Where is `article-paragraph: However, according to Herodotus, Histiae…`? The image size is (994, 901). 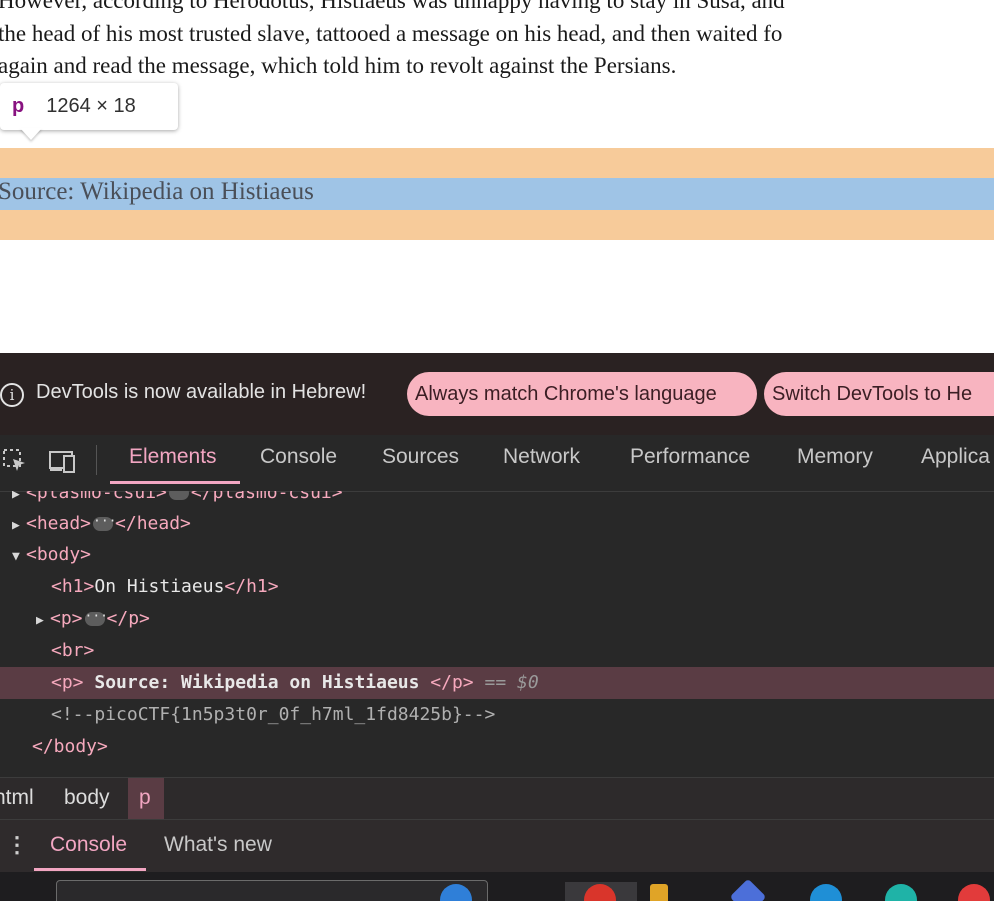
article-paragraph: However, according to Herodotus, Histiae… is located at coordinates (497, 41).